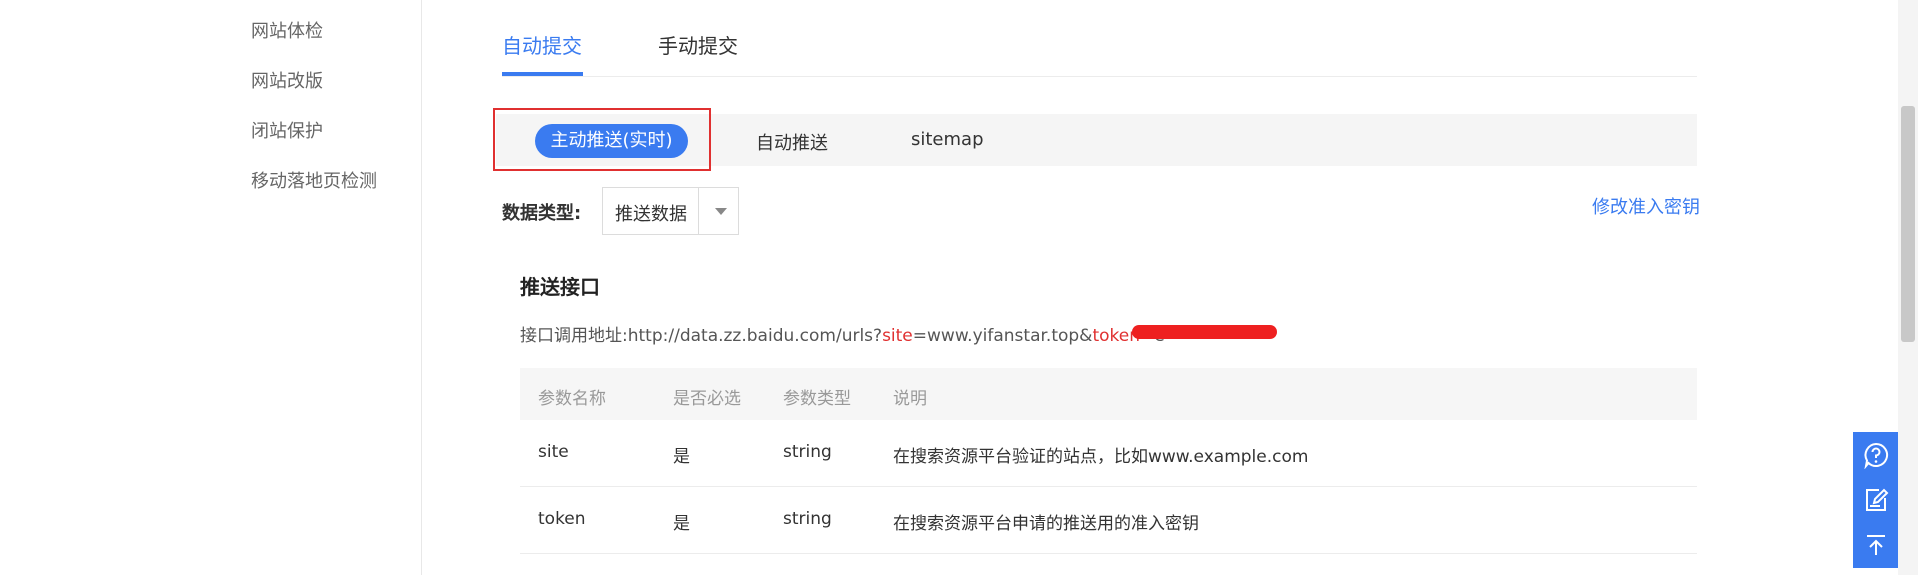 Image resolution: width=1918 pixels, height=575 pixels. What do you see at coordinates (542, 74) in the screenshot?
I see `active-tab-indicator` at bounding box center [542, 74].